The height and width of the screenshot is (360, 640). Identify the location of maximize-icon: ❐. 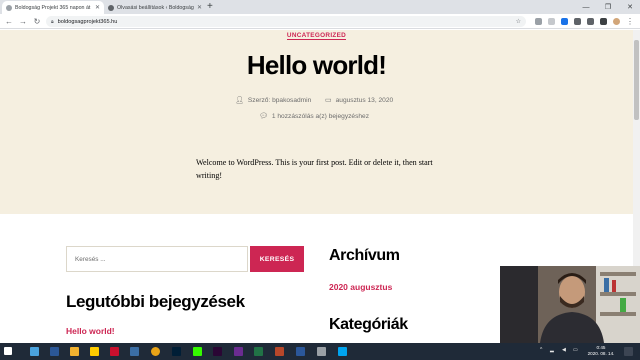
(608, 7).